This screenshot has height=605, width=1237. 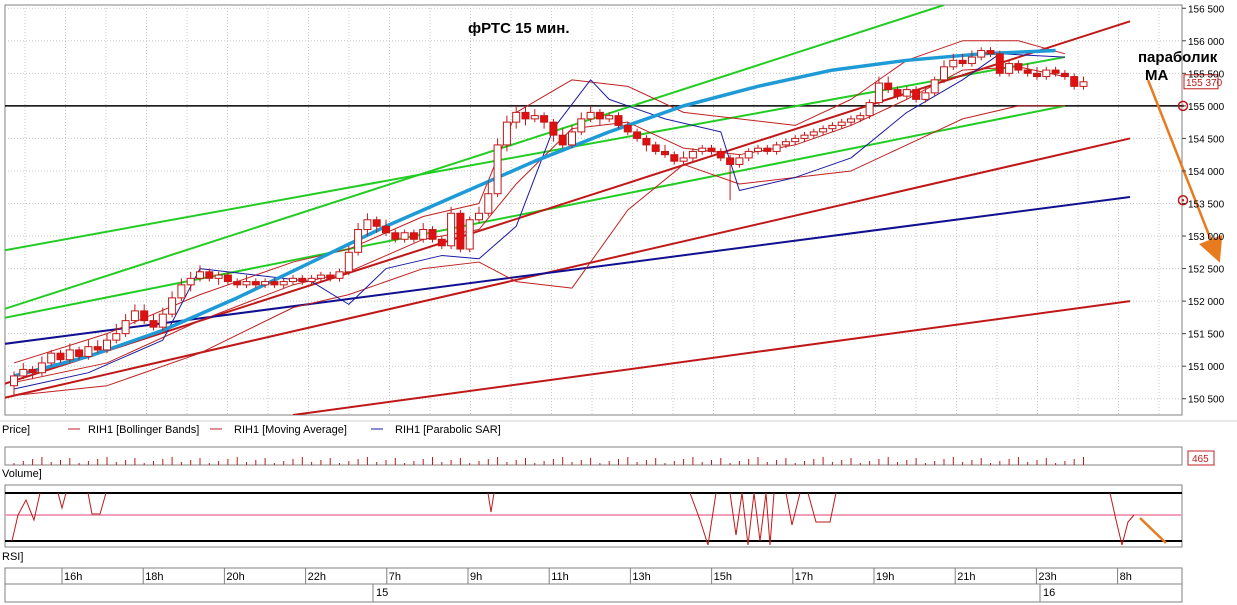 What do you see at coordinates (1206, 172) in the screenshot?
I see `y-tick-label: 154 000` at bounding box center [1206, 172].